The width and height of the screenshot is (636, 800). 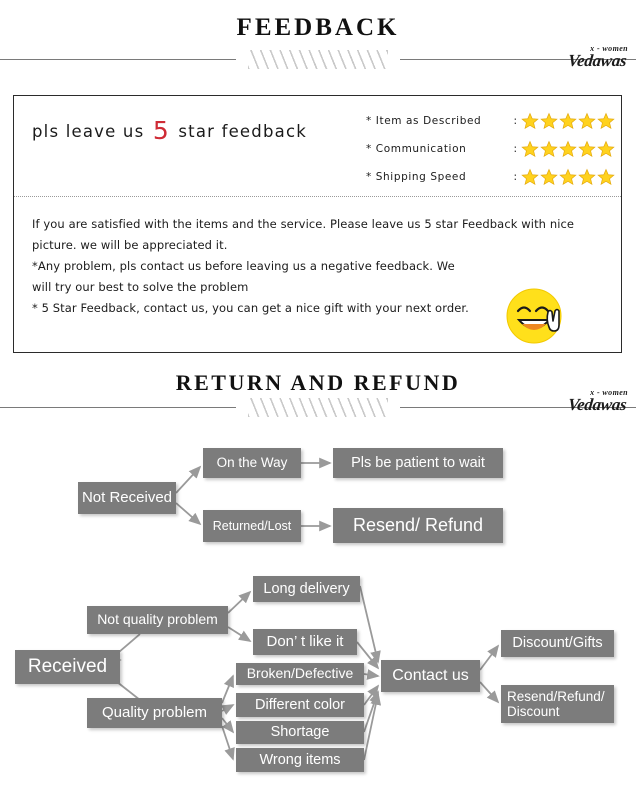 I want to click on flow-node-on-the-way: On the Way, so click(x=252, y=463).